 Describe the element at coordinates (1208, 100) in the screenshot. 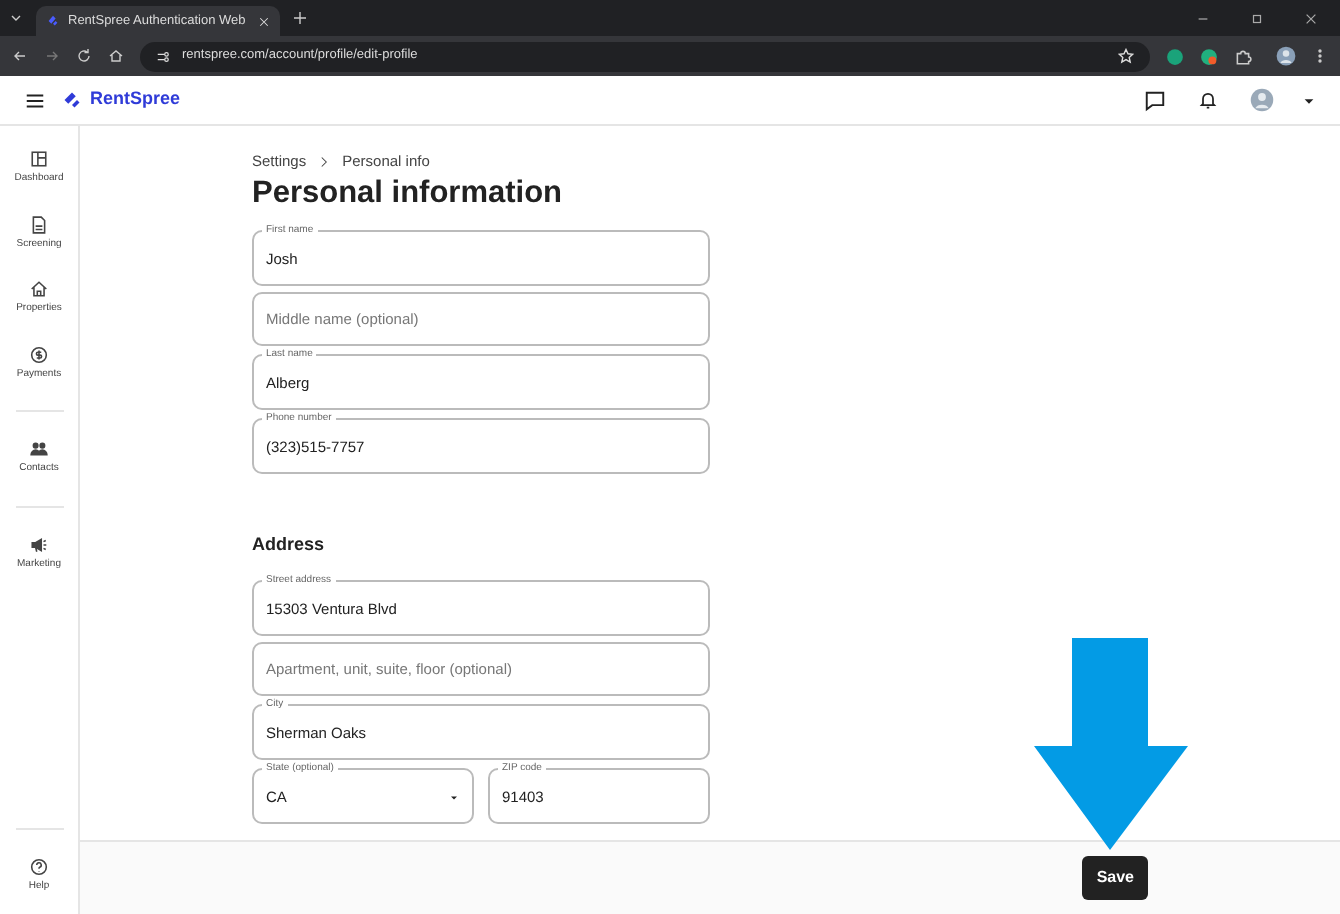

I see `bell-icon` at that location.